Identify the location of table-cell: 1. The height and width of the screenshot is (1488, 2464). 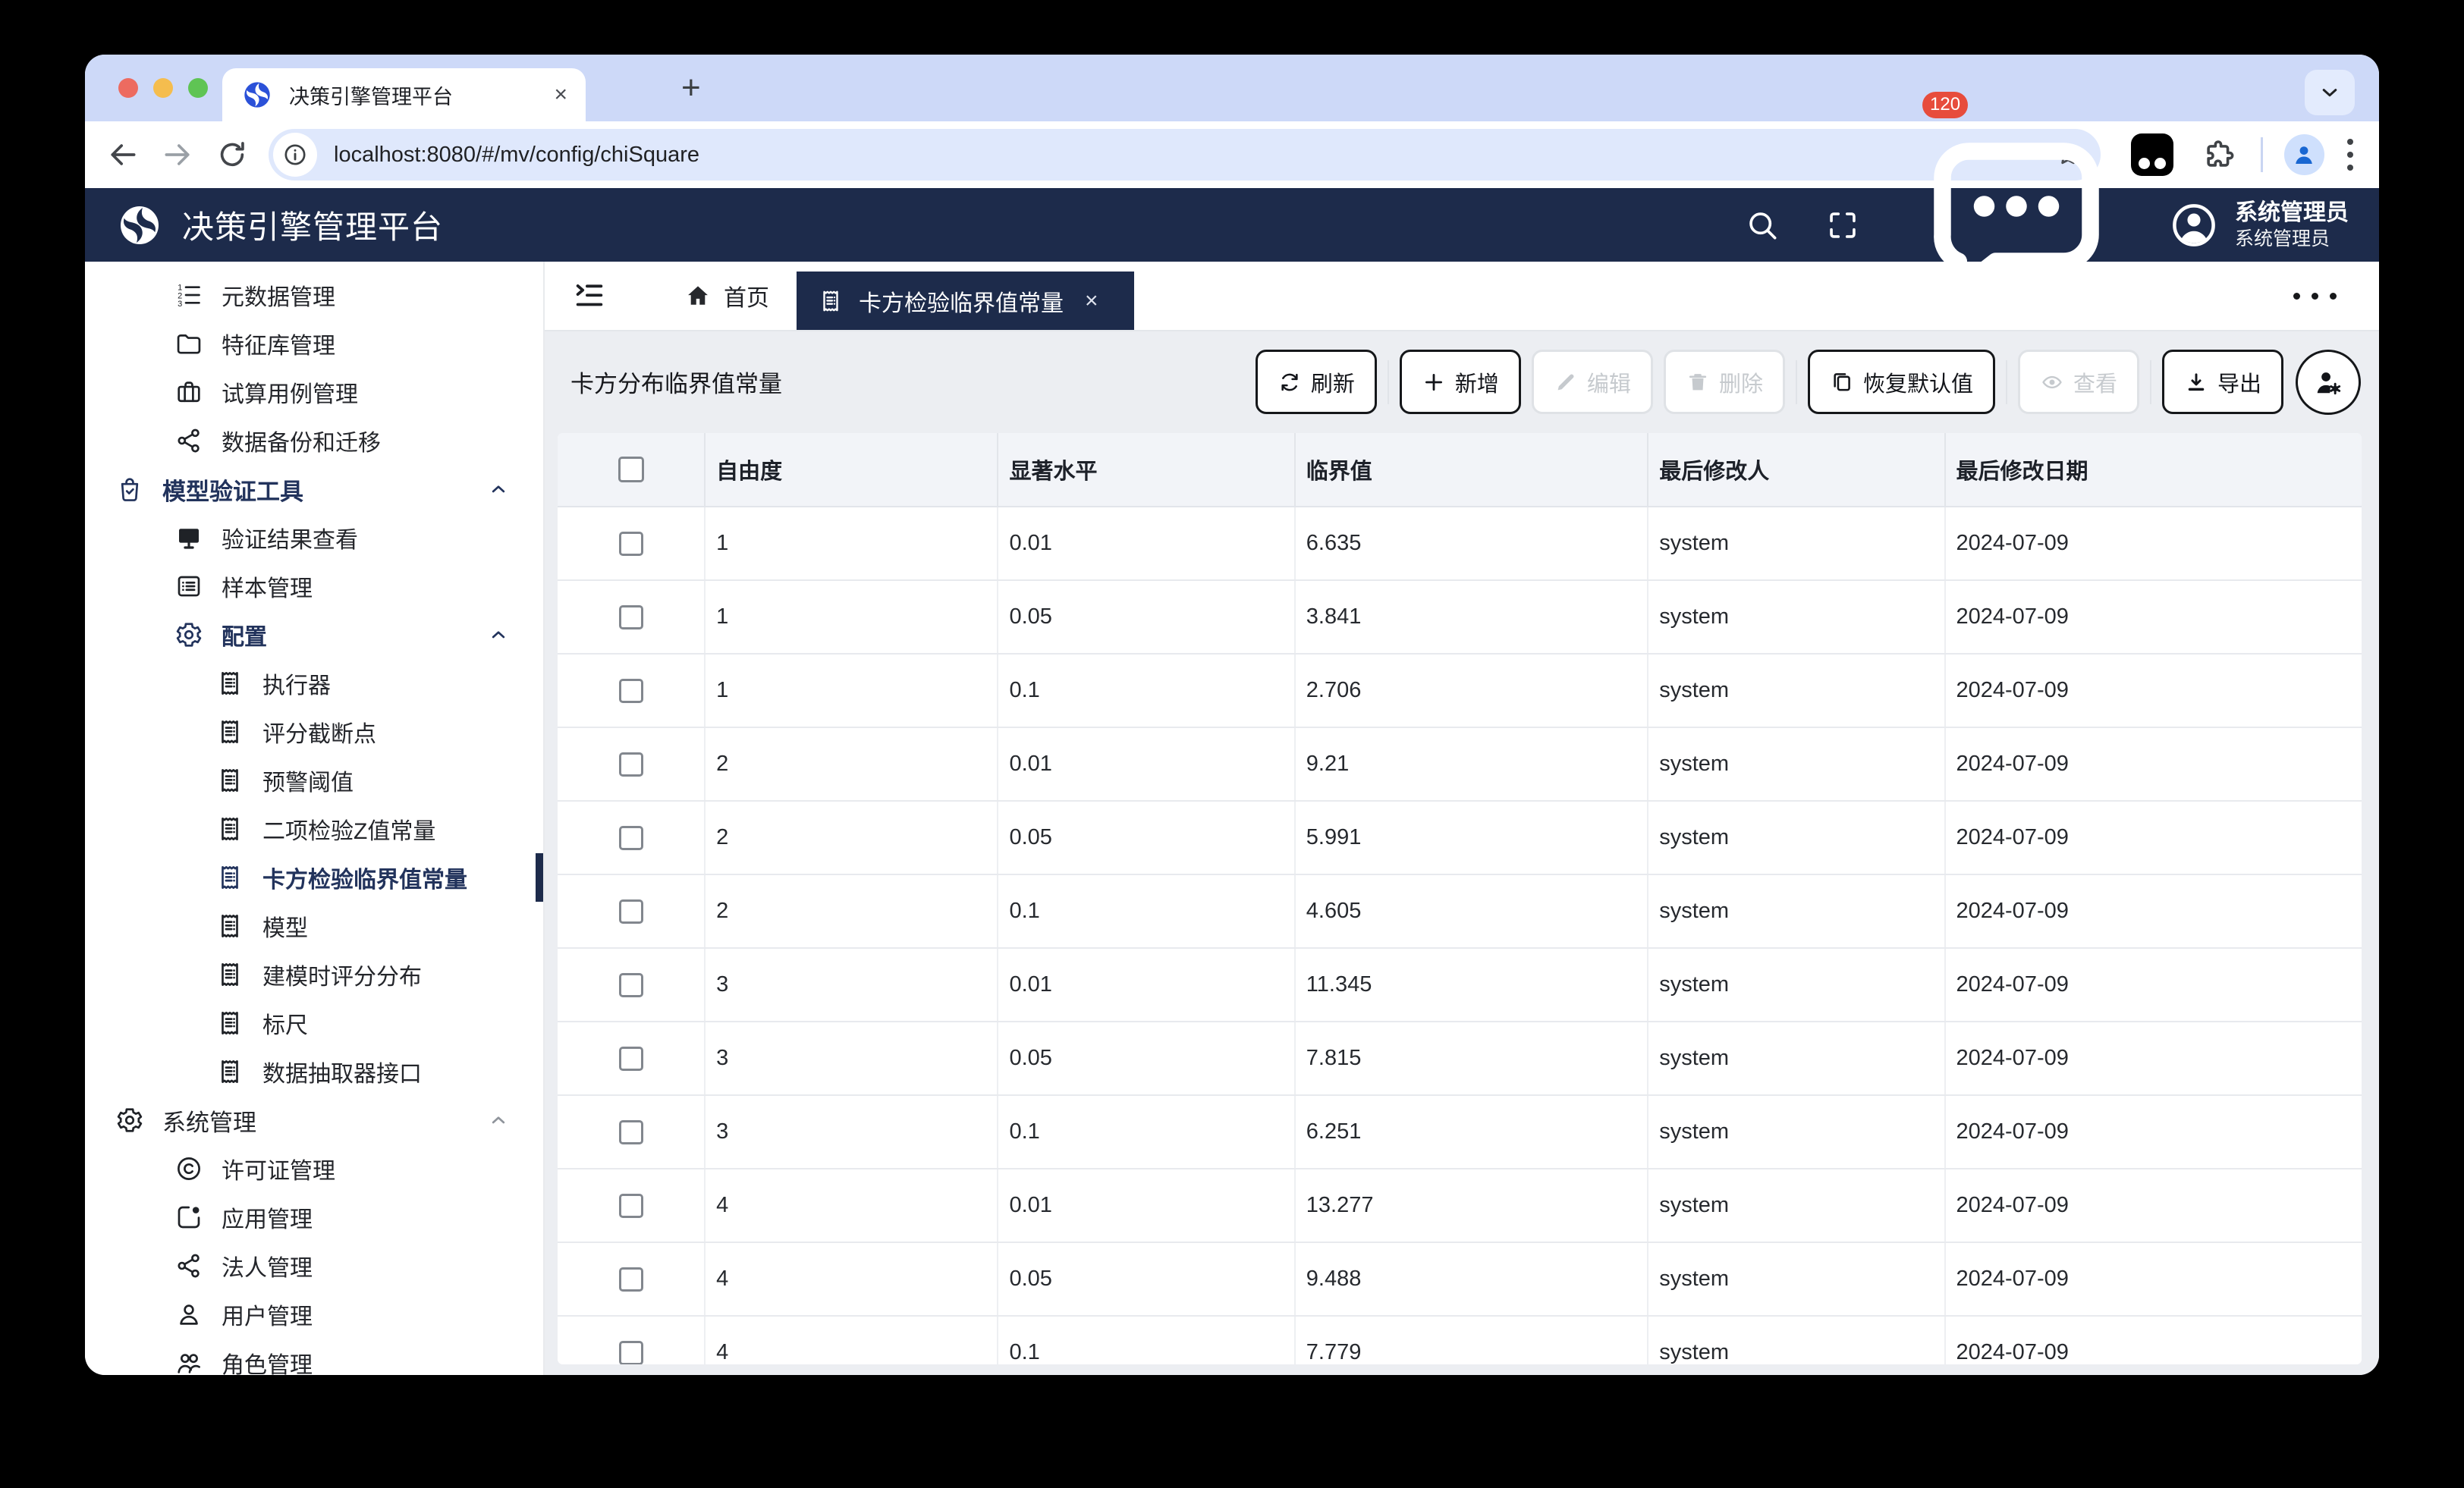
(852, 691).